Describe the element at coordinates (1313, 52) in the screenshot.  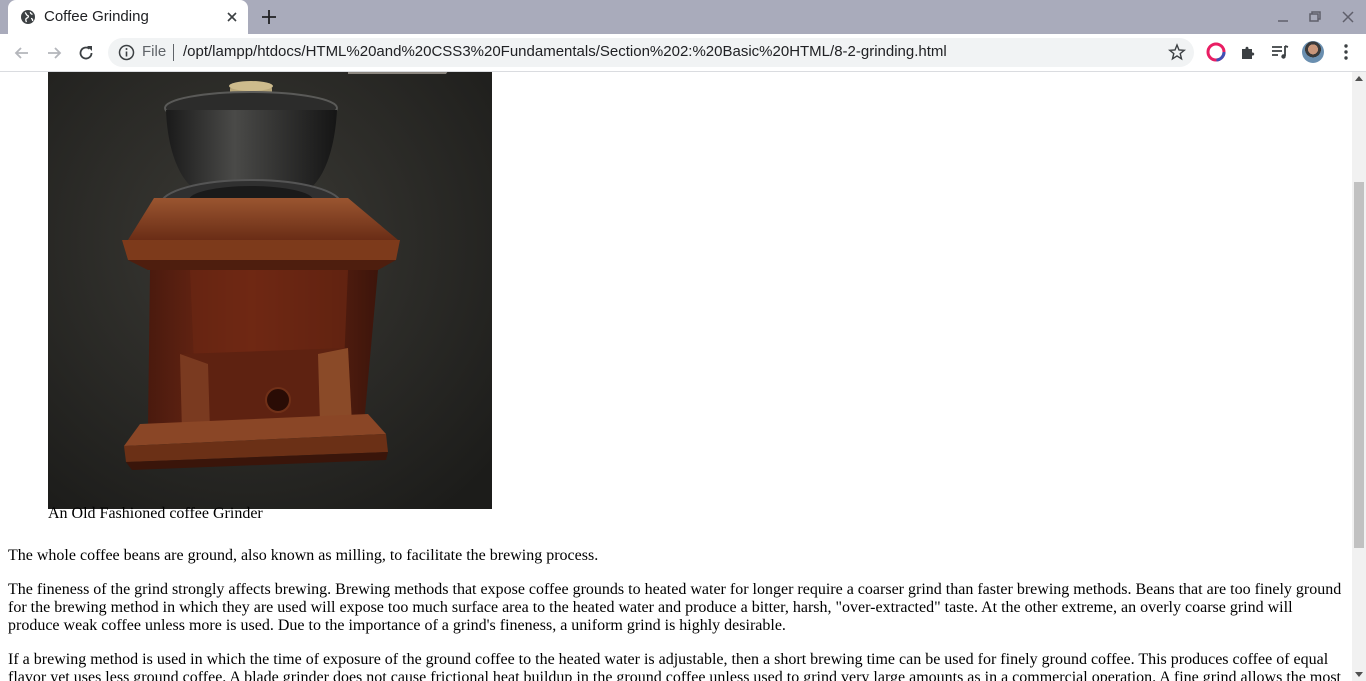
I see `avatar` at that location.